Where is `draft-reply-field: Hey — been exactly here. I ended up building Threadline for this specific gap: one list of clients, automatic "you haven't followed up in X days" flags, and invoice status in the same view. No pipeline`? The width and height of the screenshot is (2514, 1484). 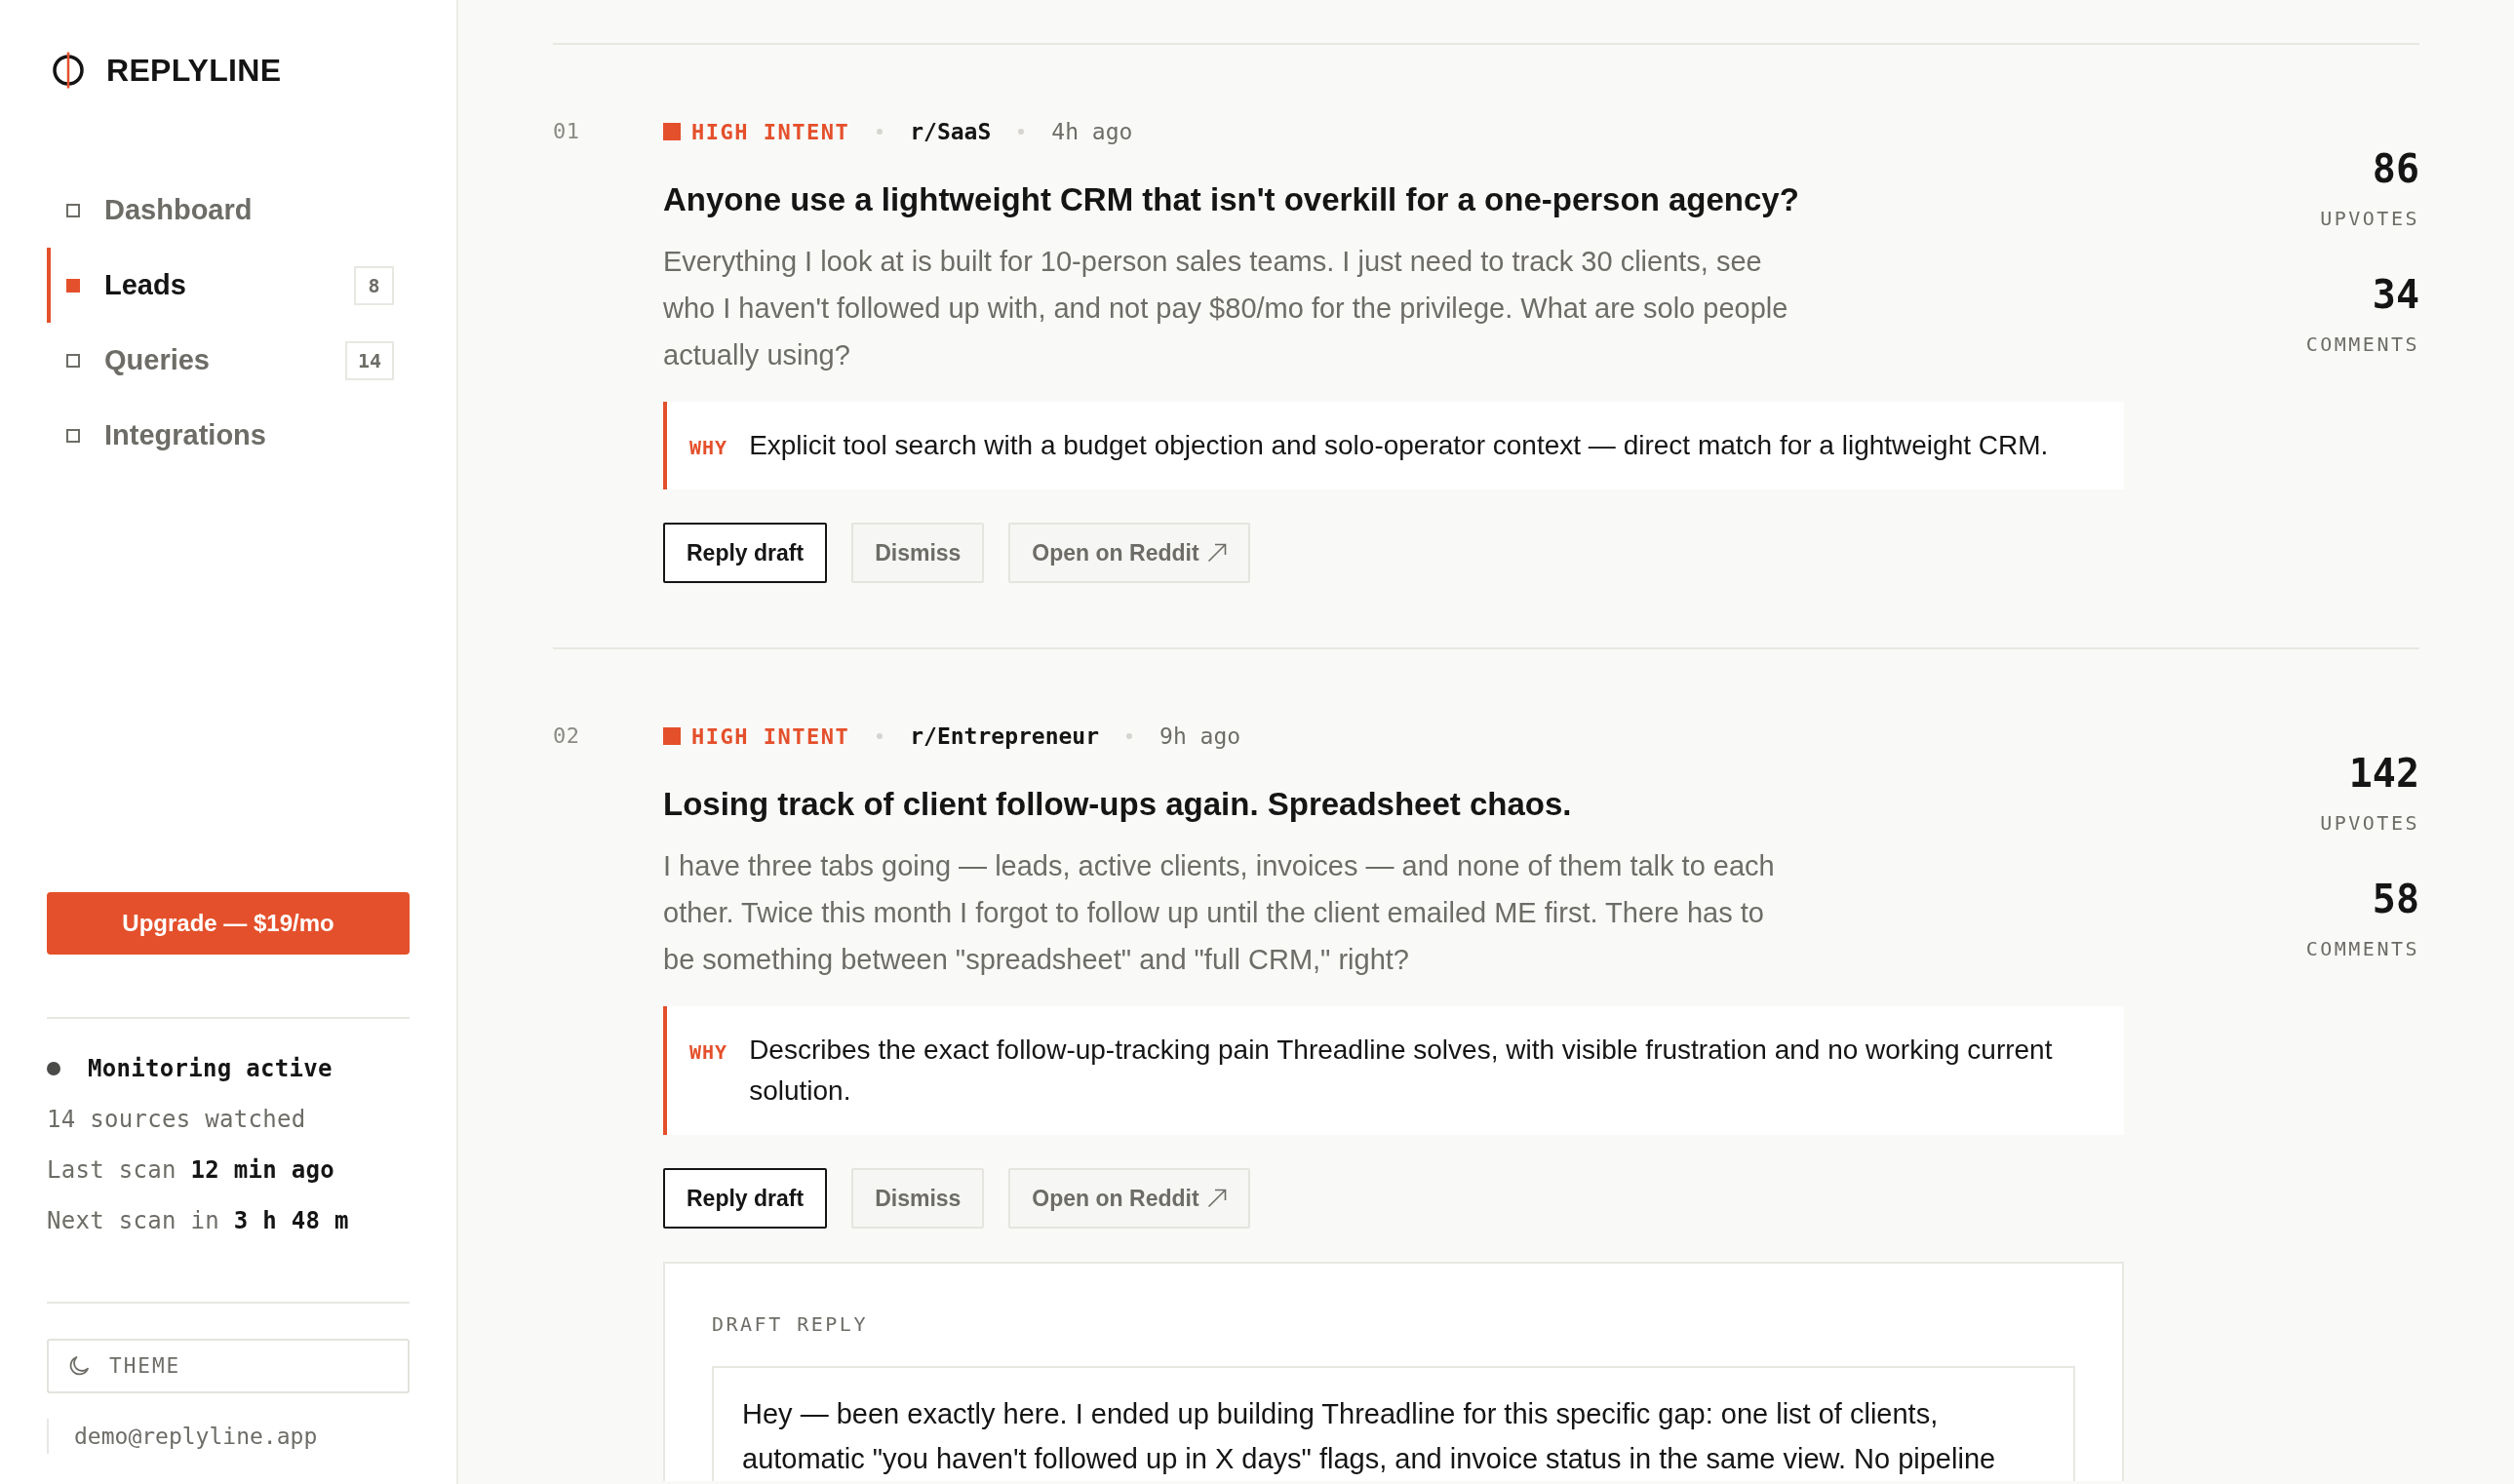 draft-reply-field: Hey — been exactly here. I ended up building Threadline for this specific gap: one list of clients, automatic "you haven't followed up in X days" flags, and invoice status in the same view. No pipeline is located at coordinates (1394, 1423).